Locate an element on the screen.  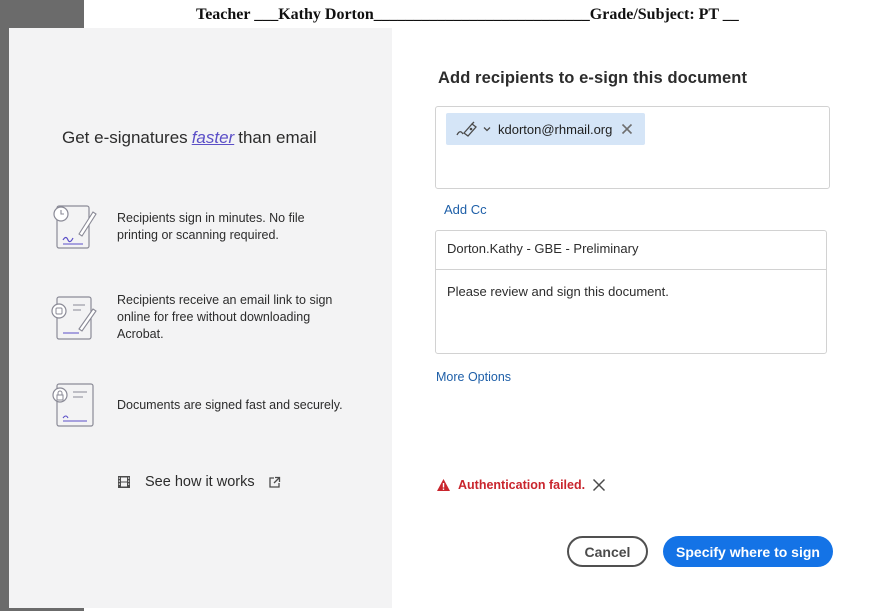
recipient-email: kdorton@rhmail.org is located at coordinates (555, 129).